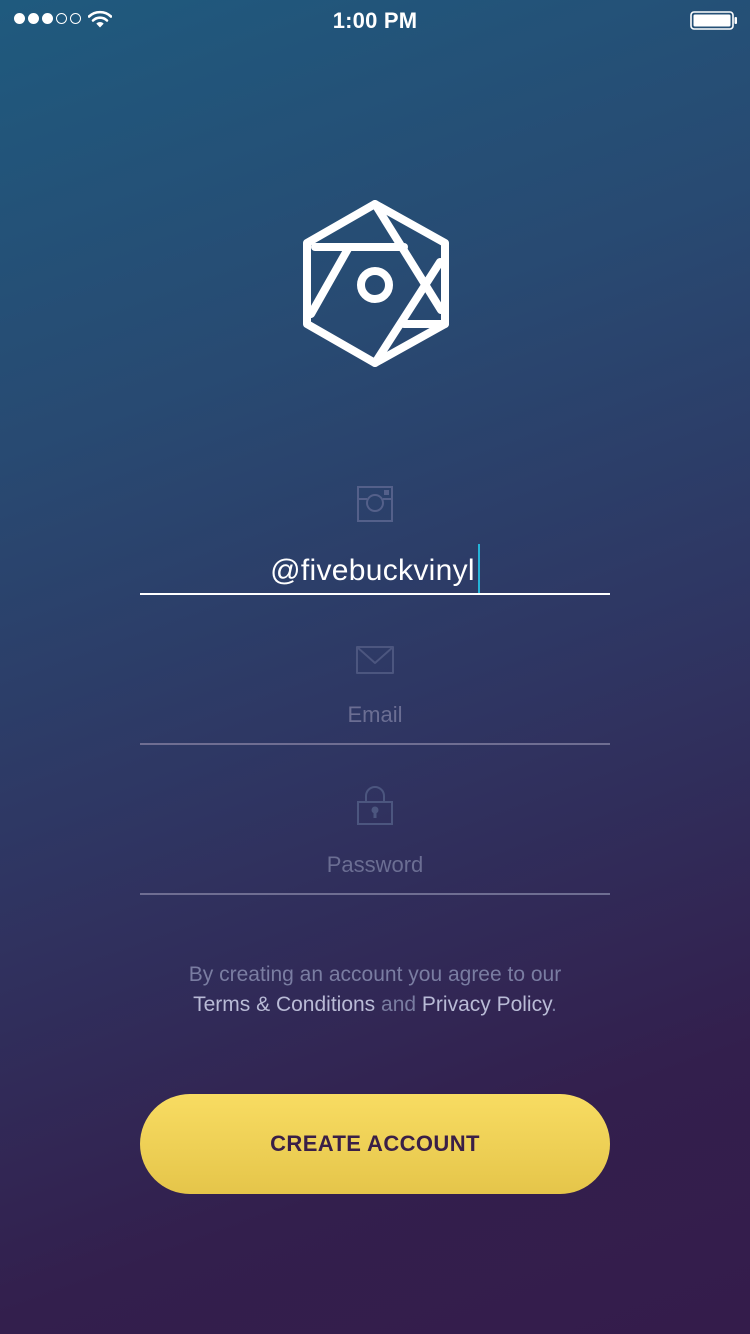 The width and height of the screenshot is (750, 1334). I want to click on instagram-username-field: @fivebuckvinyl, so click(375, 540).